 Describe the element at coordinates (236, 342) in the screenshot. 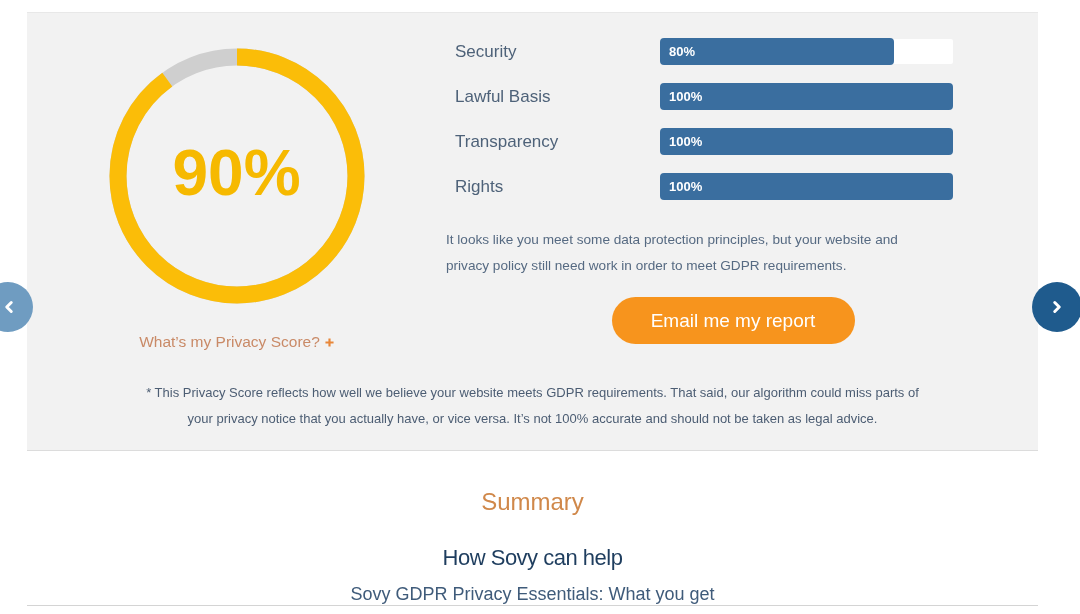

I see `privacy-score-link: What’s my Privacy Score?` at that location.